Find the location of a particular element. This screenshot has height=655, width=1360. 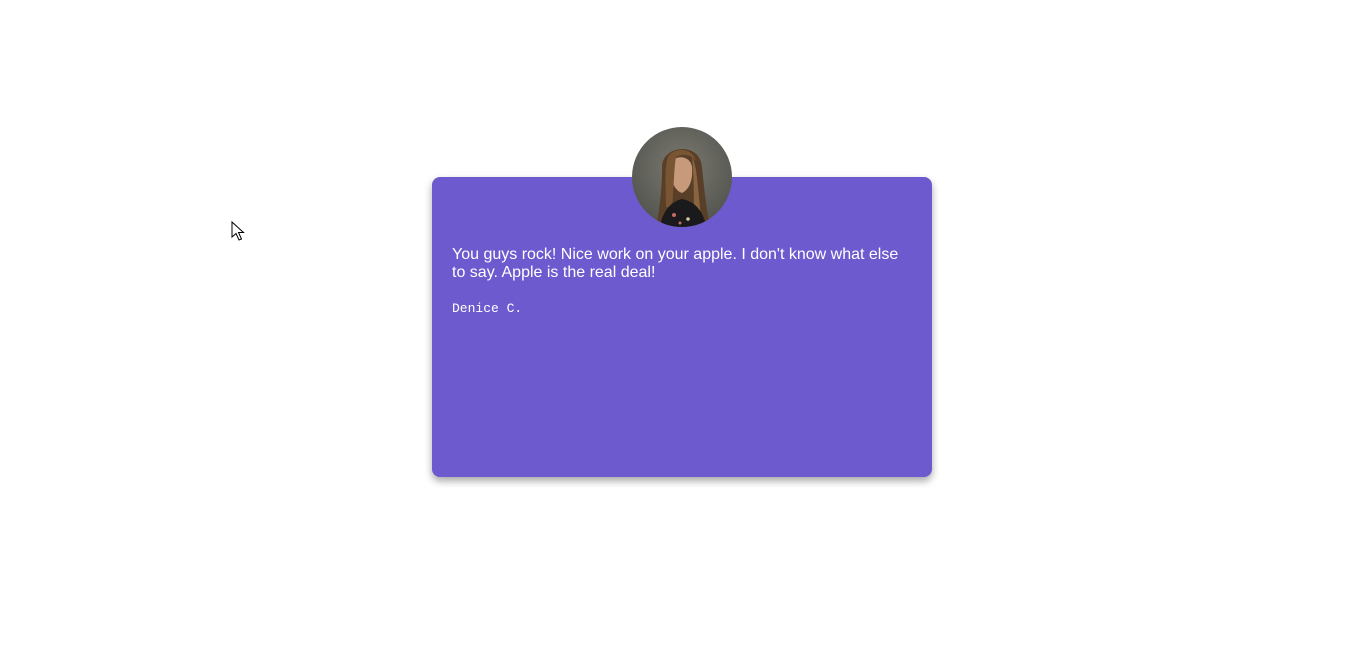

person-photo-icon is located at coordinates (682, 177).